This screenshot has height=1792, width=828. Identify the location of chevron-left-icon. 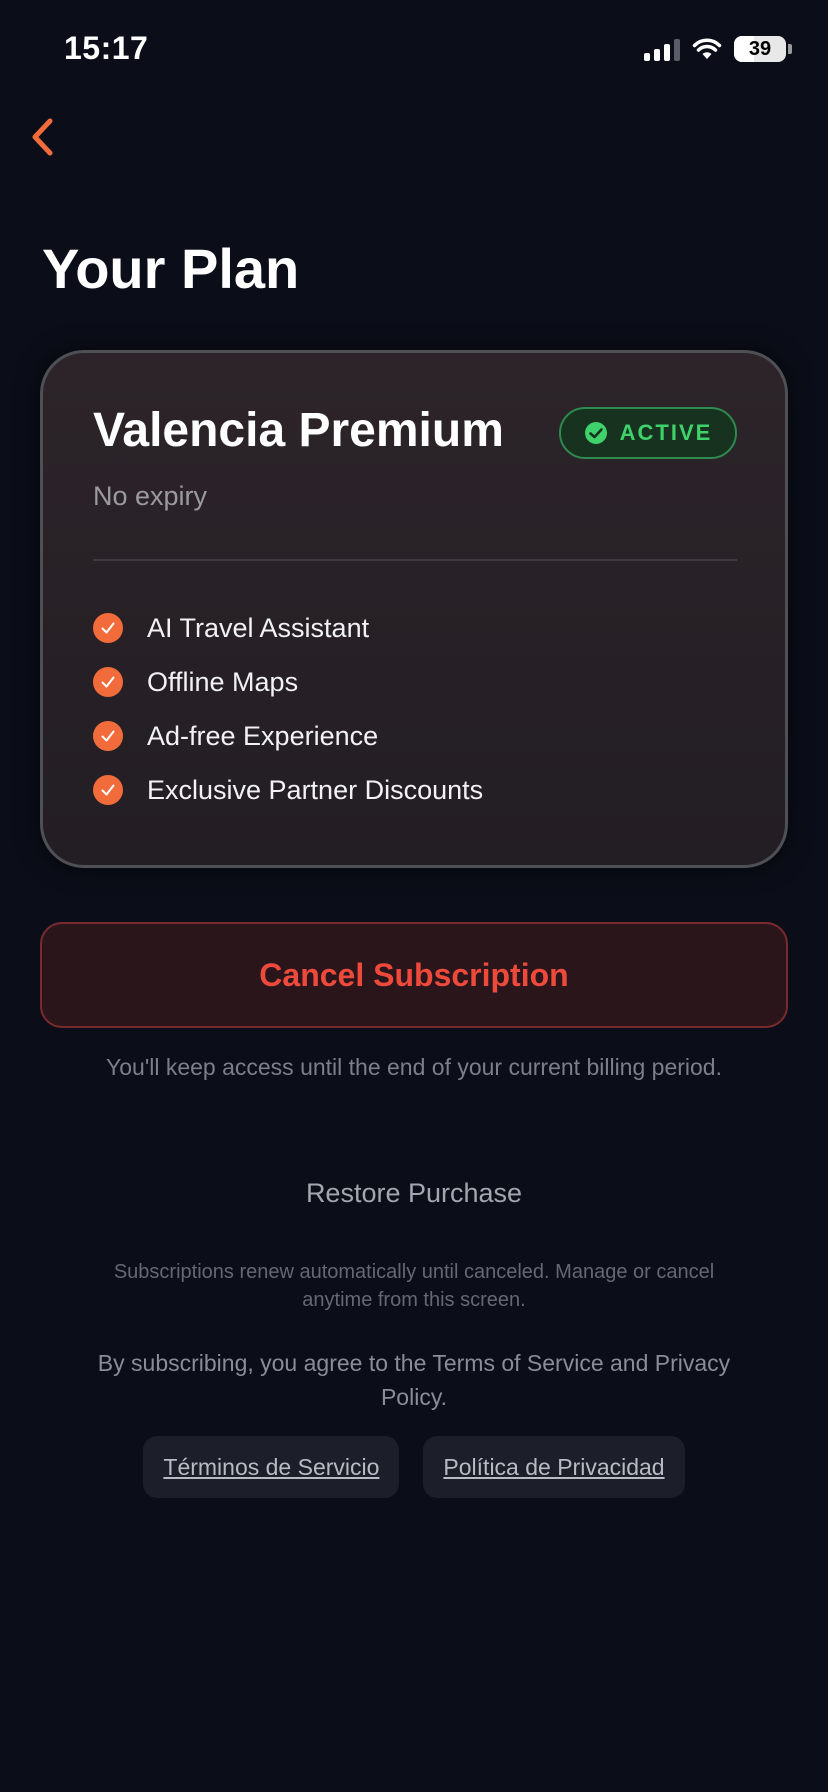
(42, 137).